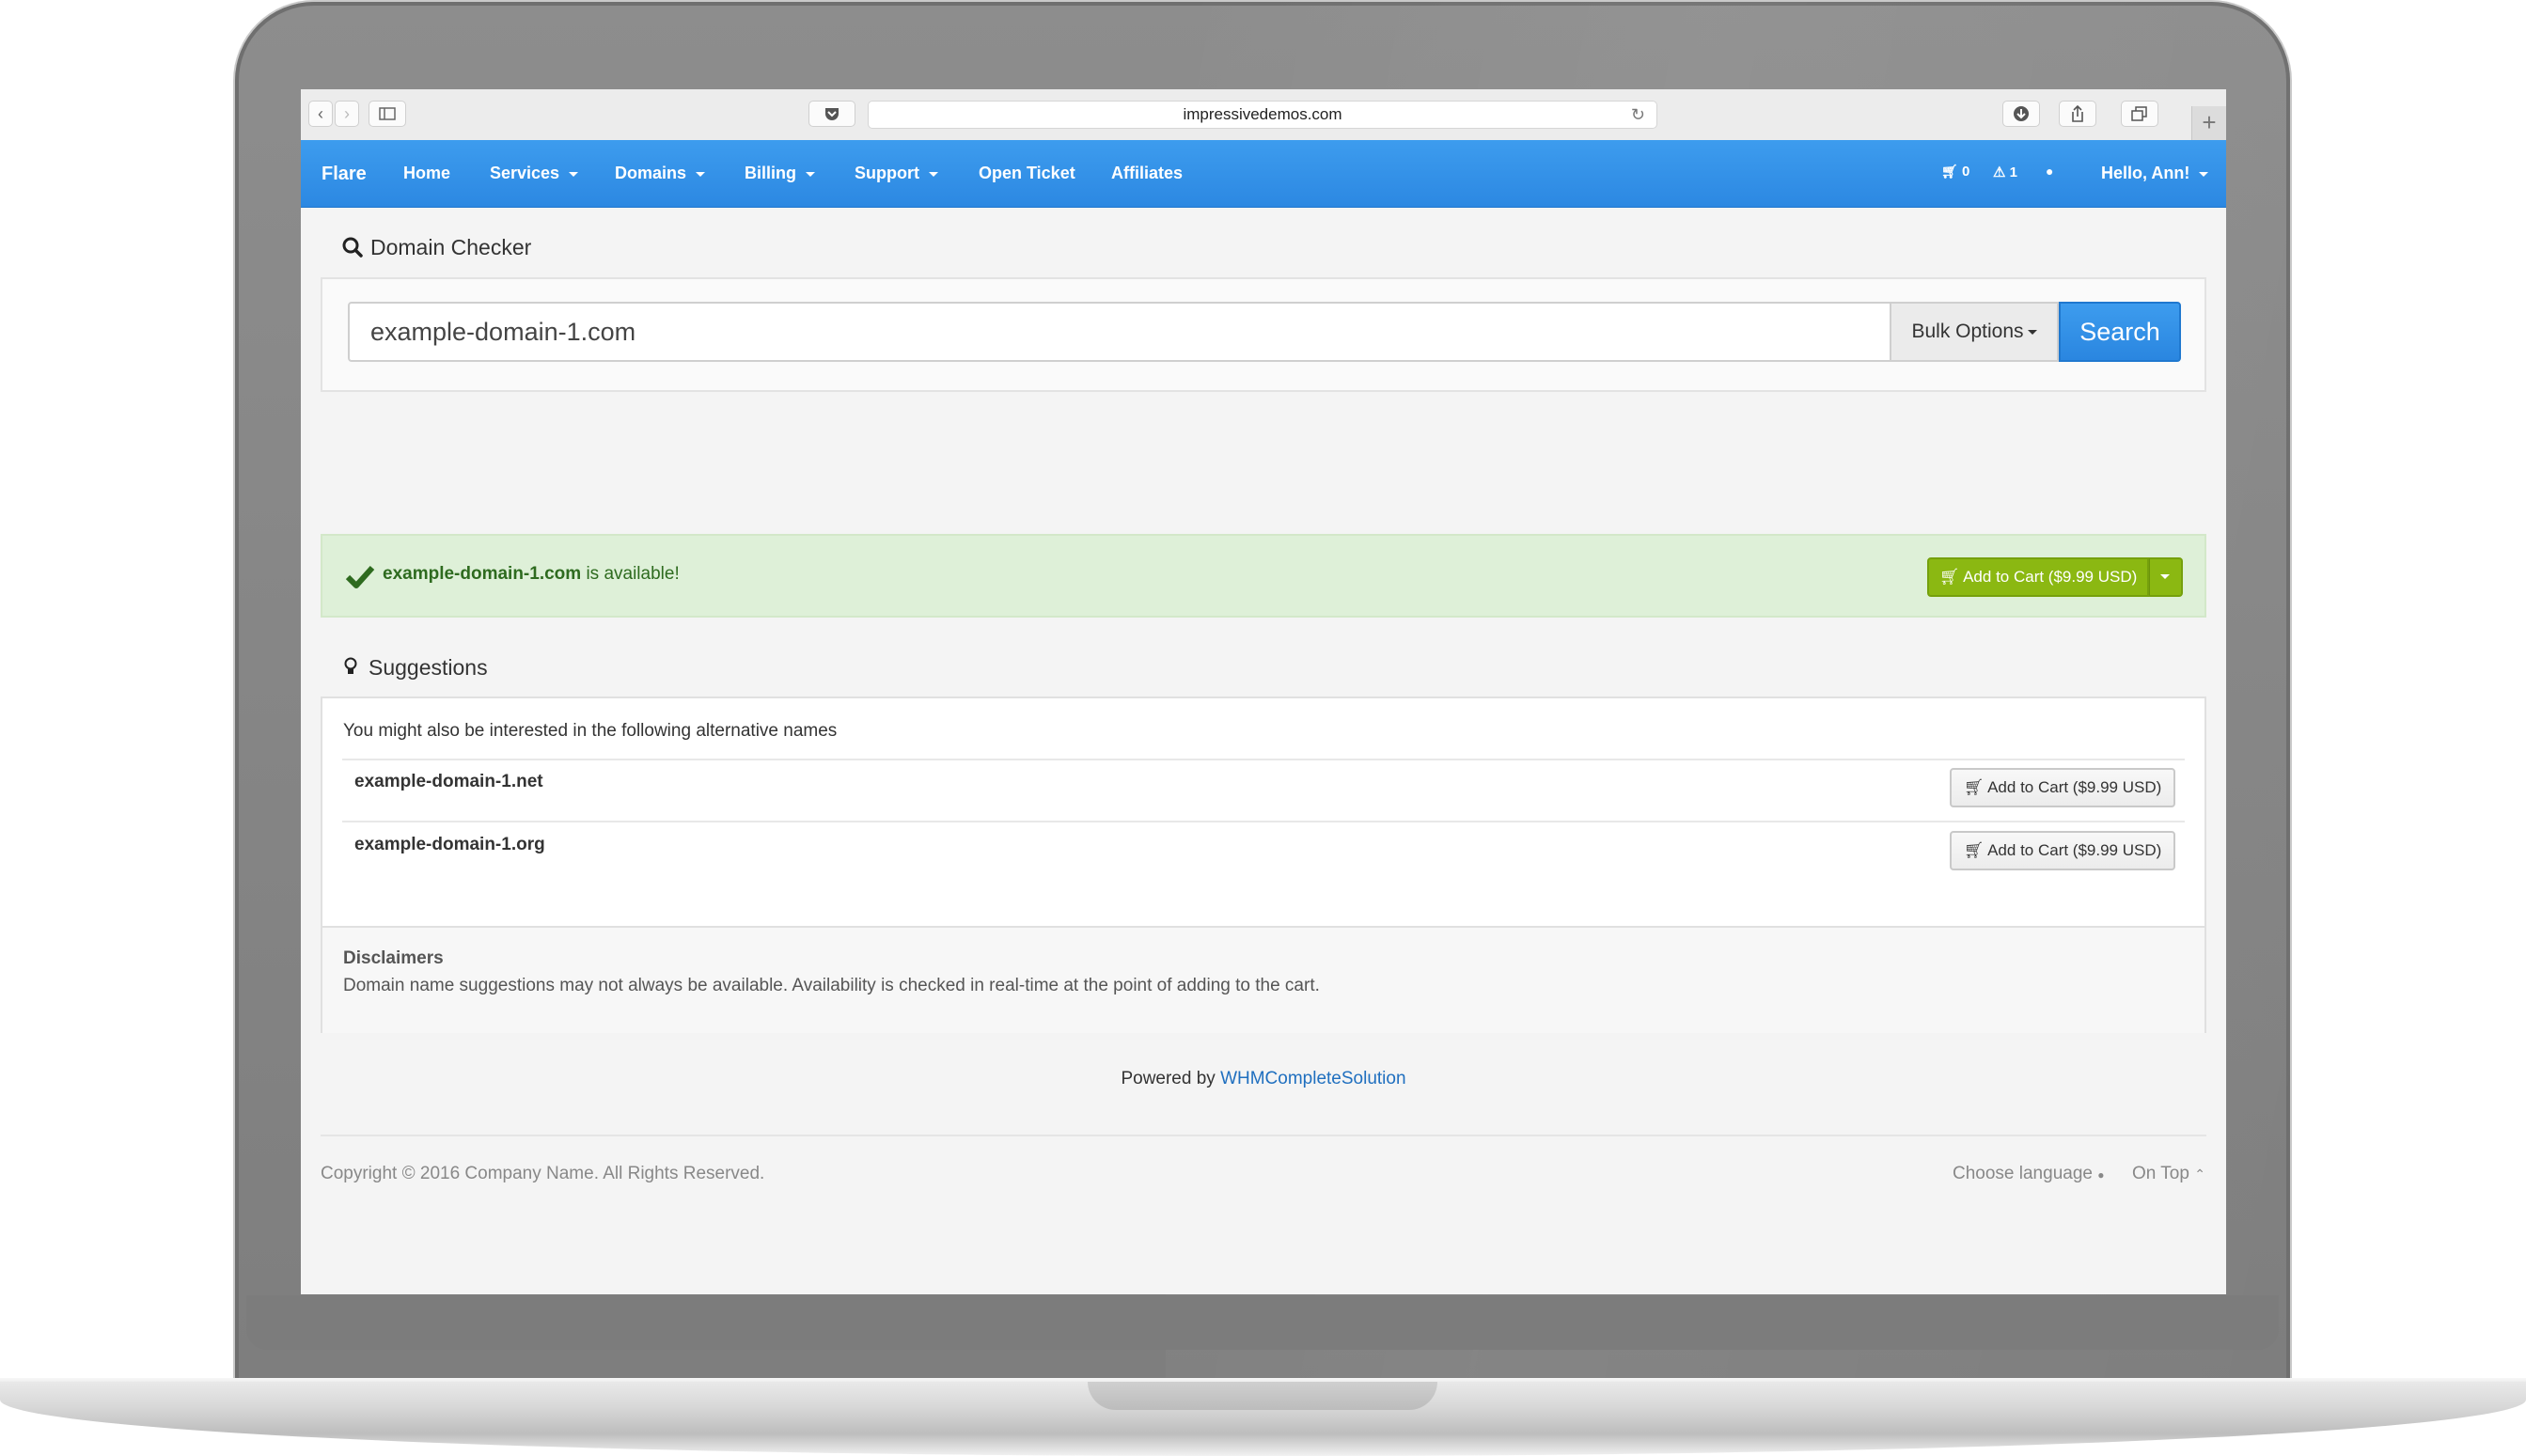 Image resolution: width=2526 pixels, height=1456 pixels. What do you see at coordinates (2013, 172) in the screenshot?
I see `alert-count: 1` at bounding box center [2013, 172].